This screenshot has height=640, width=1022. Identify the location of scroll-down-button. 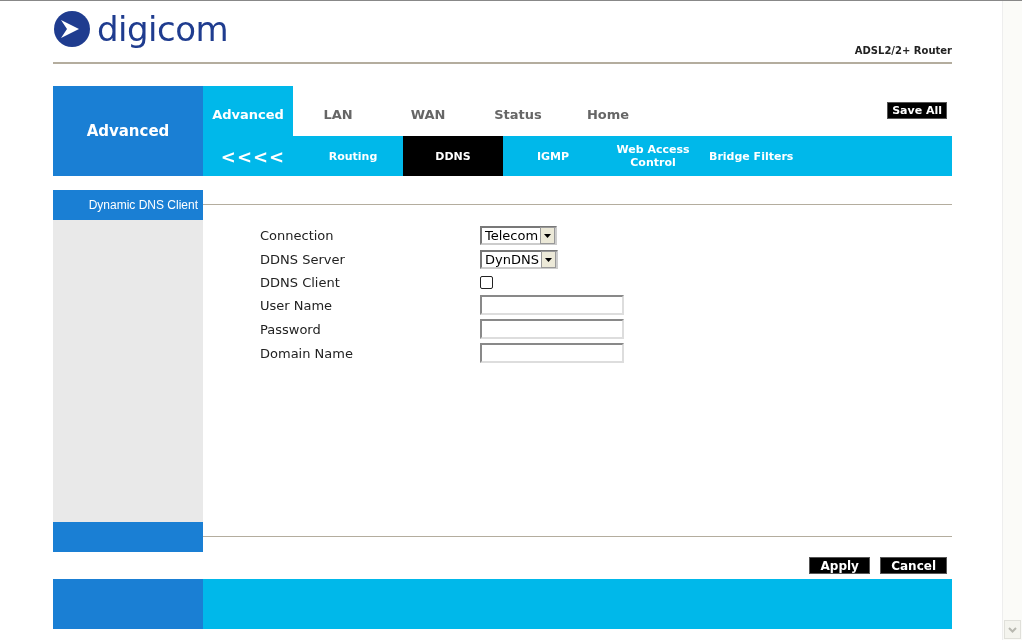
(1012, 629).